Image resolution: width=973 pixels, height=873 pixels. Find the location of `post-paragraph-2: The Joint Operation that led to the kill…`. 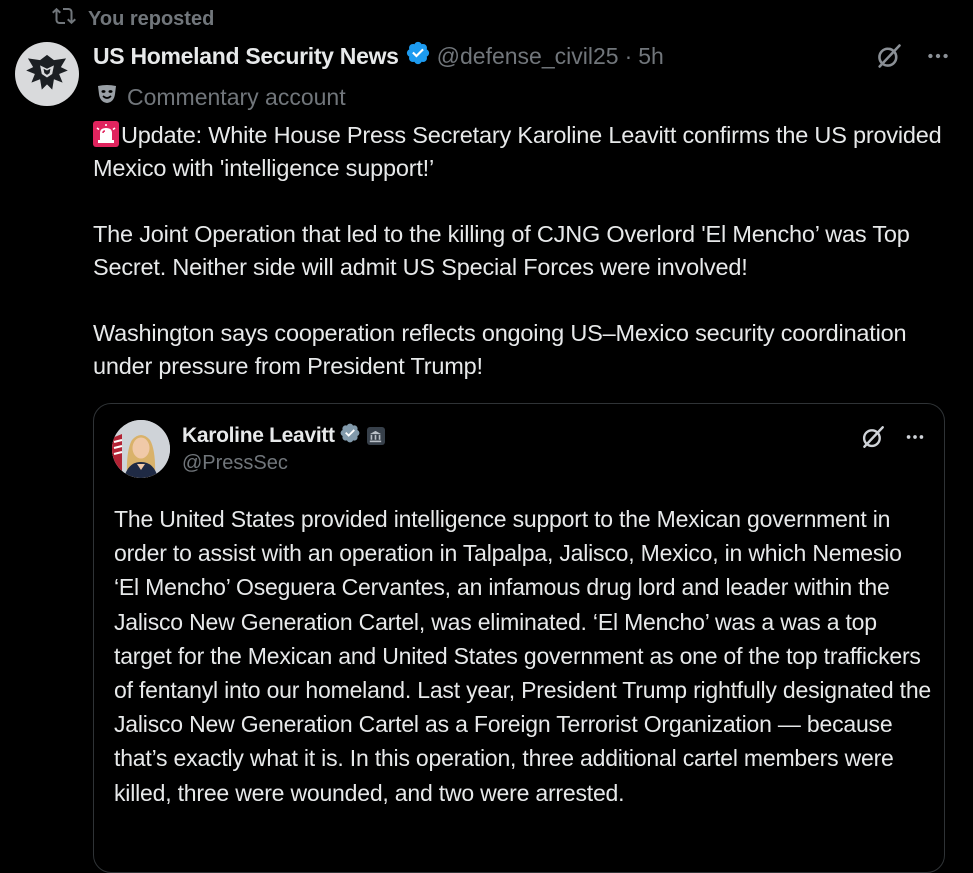

post-paragraph-2: The Joint Operation that led to the kill… is located at coordinates (501, 250).